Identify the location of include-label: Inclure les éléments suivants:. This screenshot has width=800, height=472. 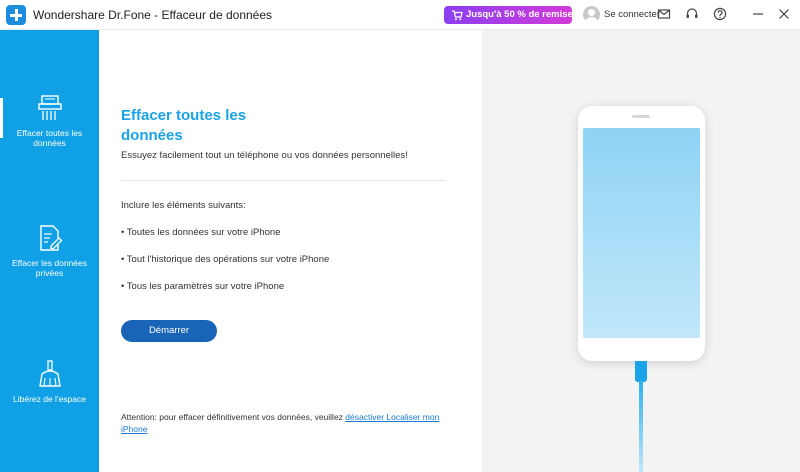
(183, 205).